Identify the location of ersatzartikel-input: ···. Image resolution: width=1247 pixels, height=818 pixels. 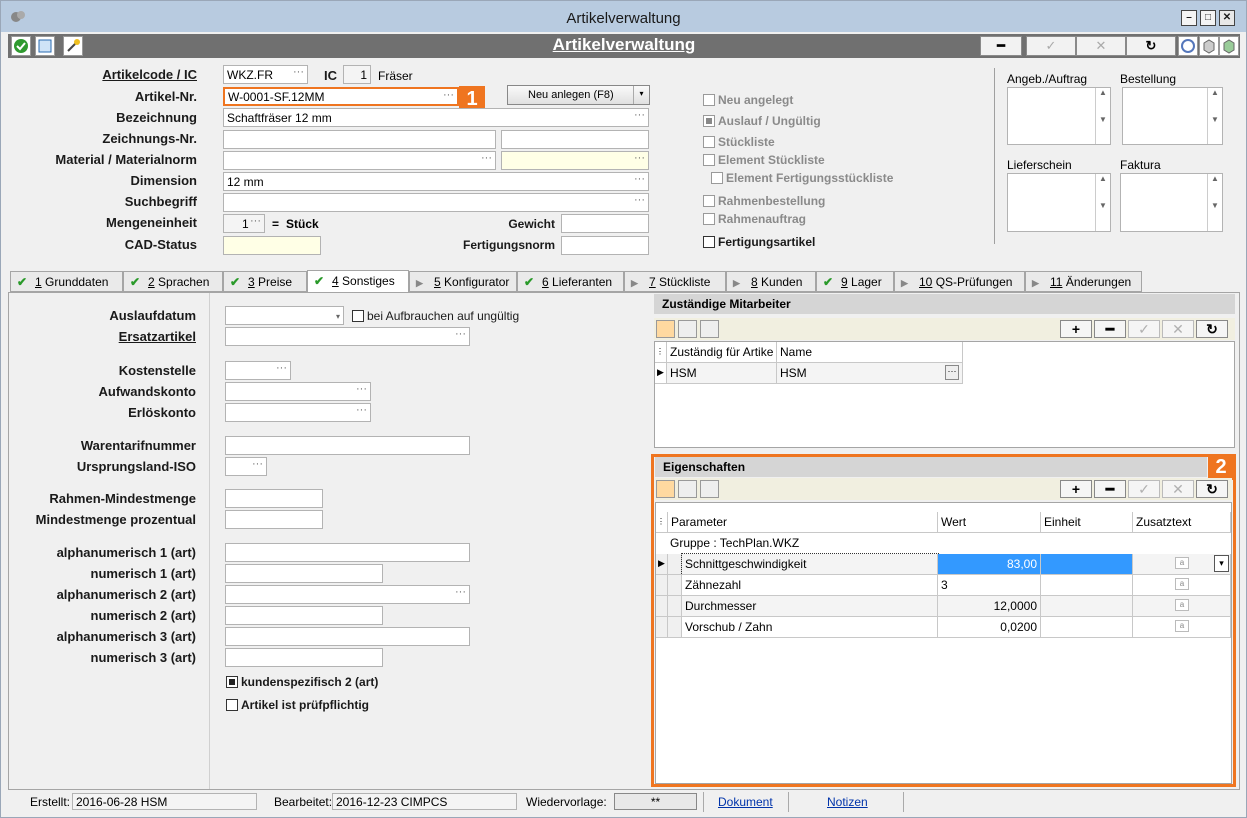
(347, 336).